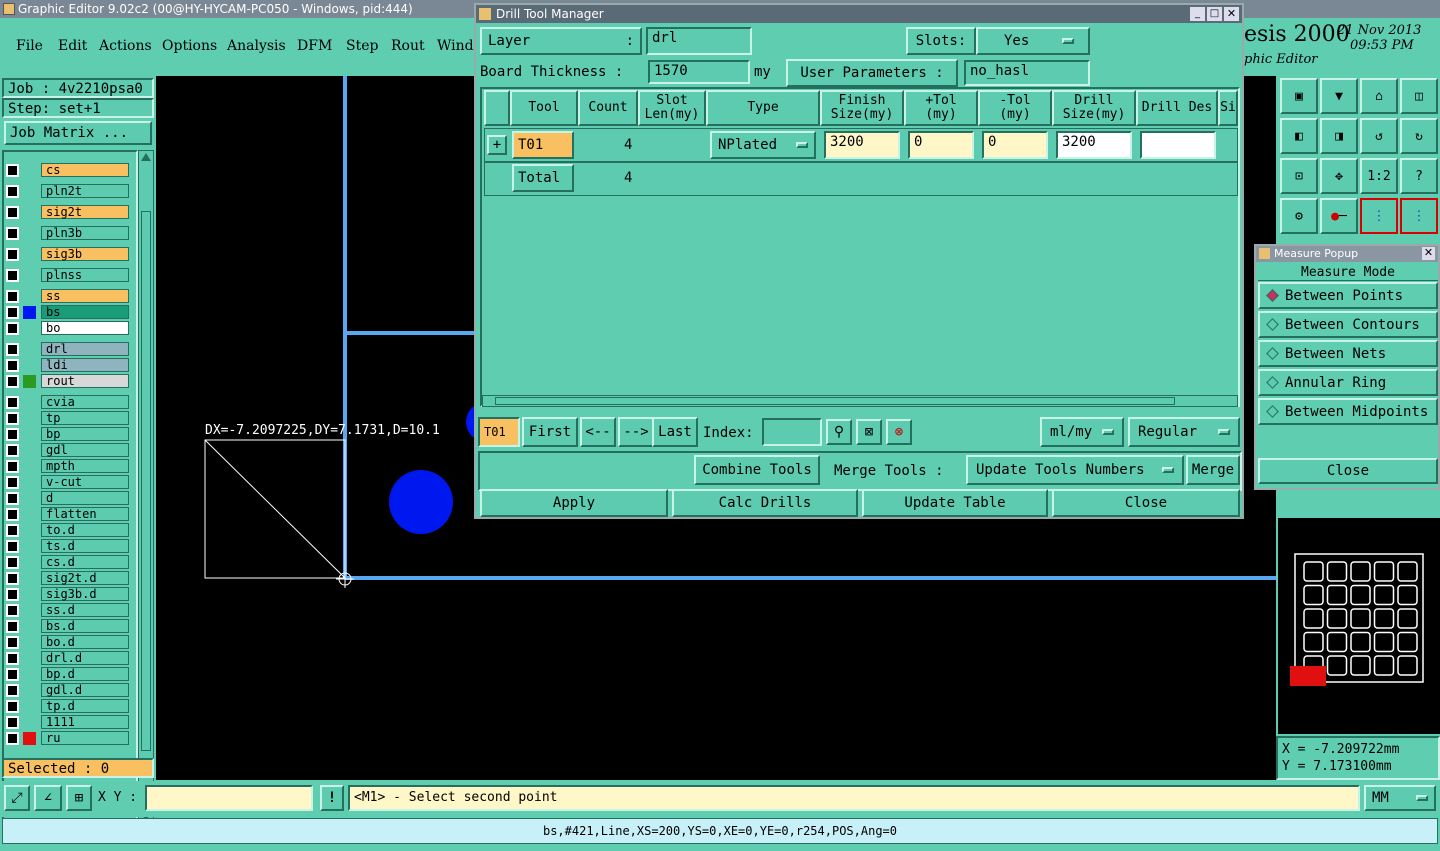  What do you see at coordinates (67, 658) in the screenshot?
I see `layer-row-drl.d: drl.d` at bounding box center [67, 658].